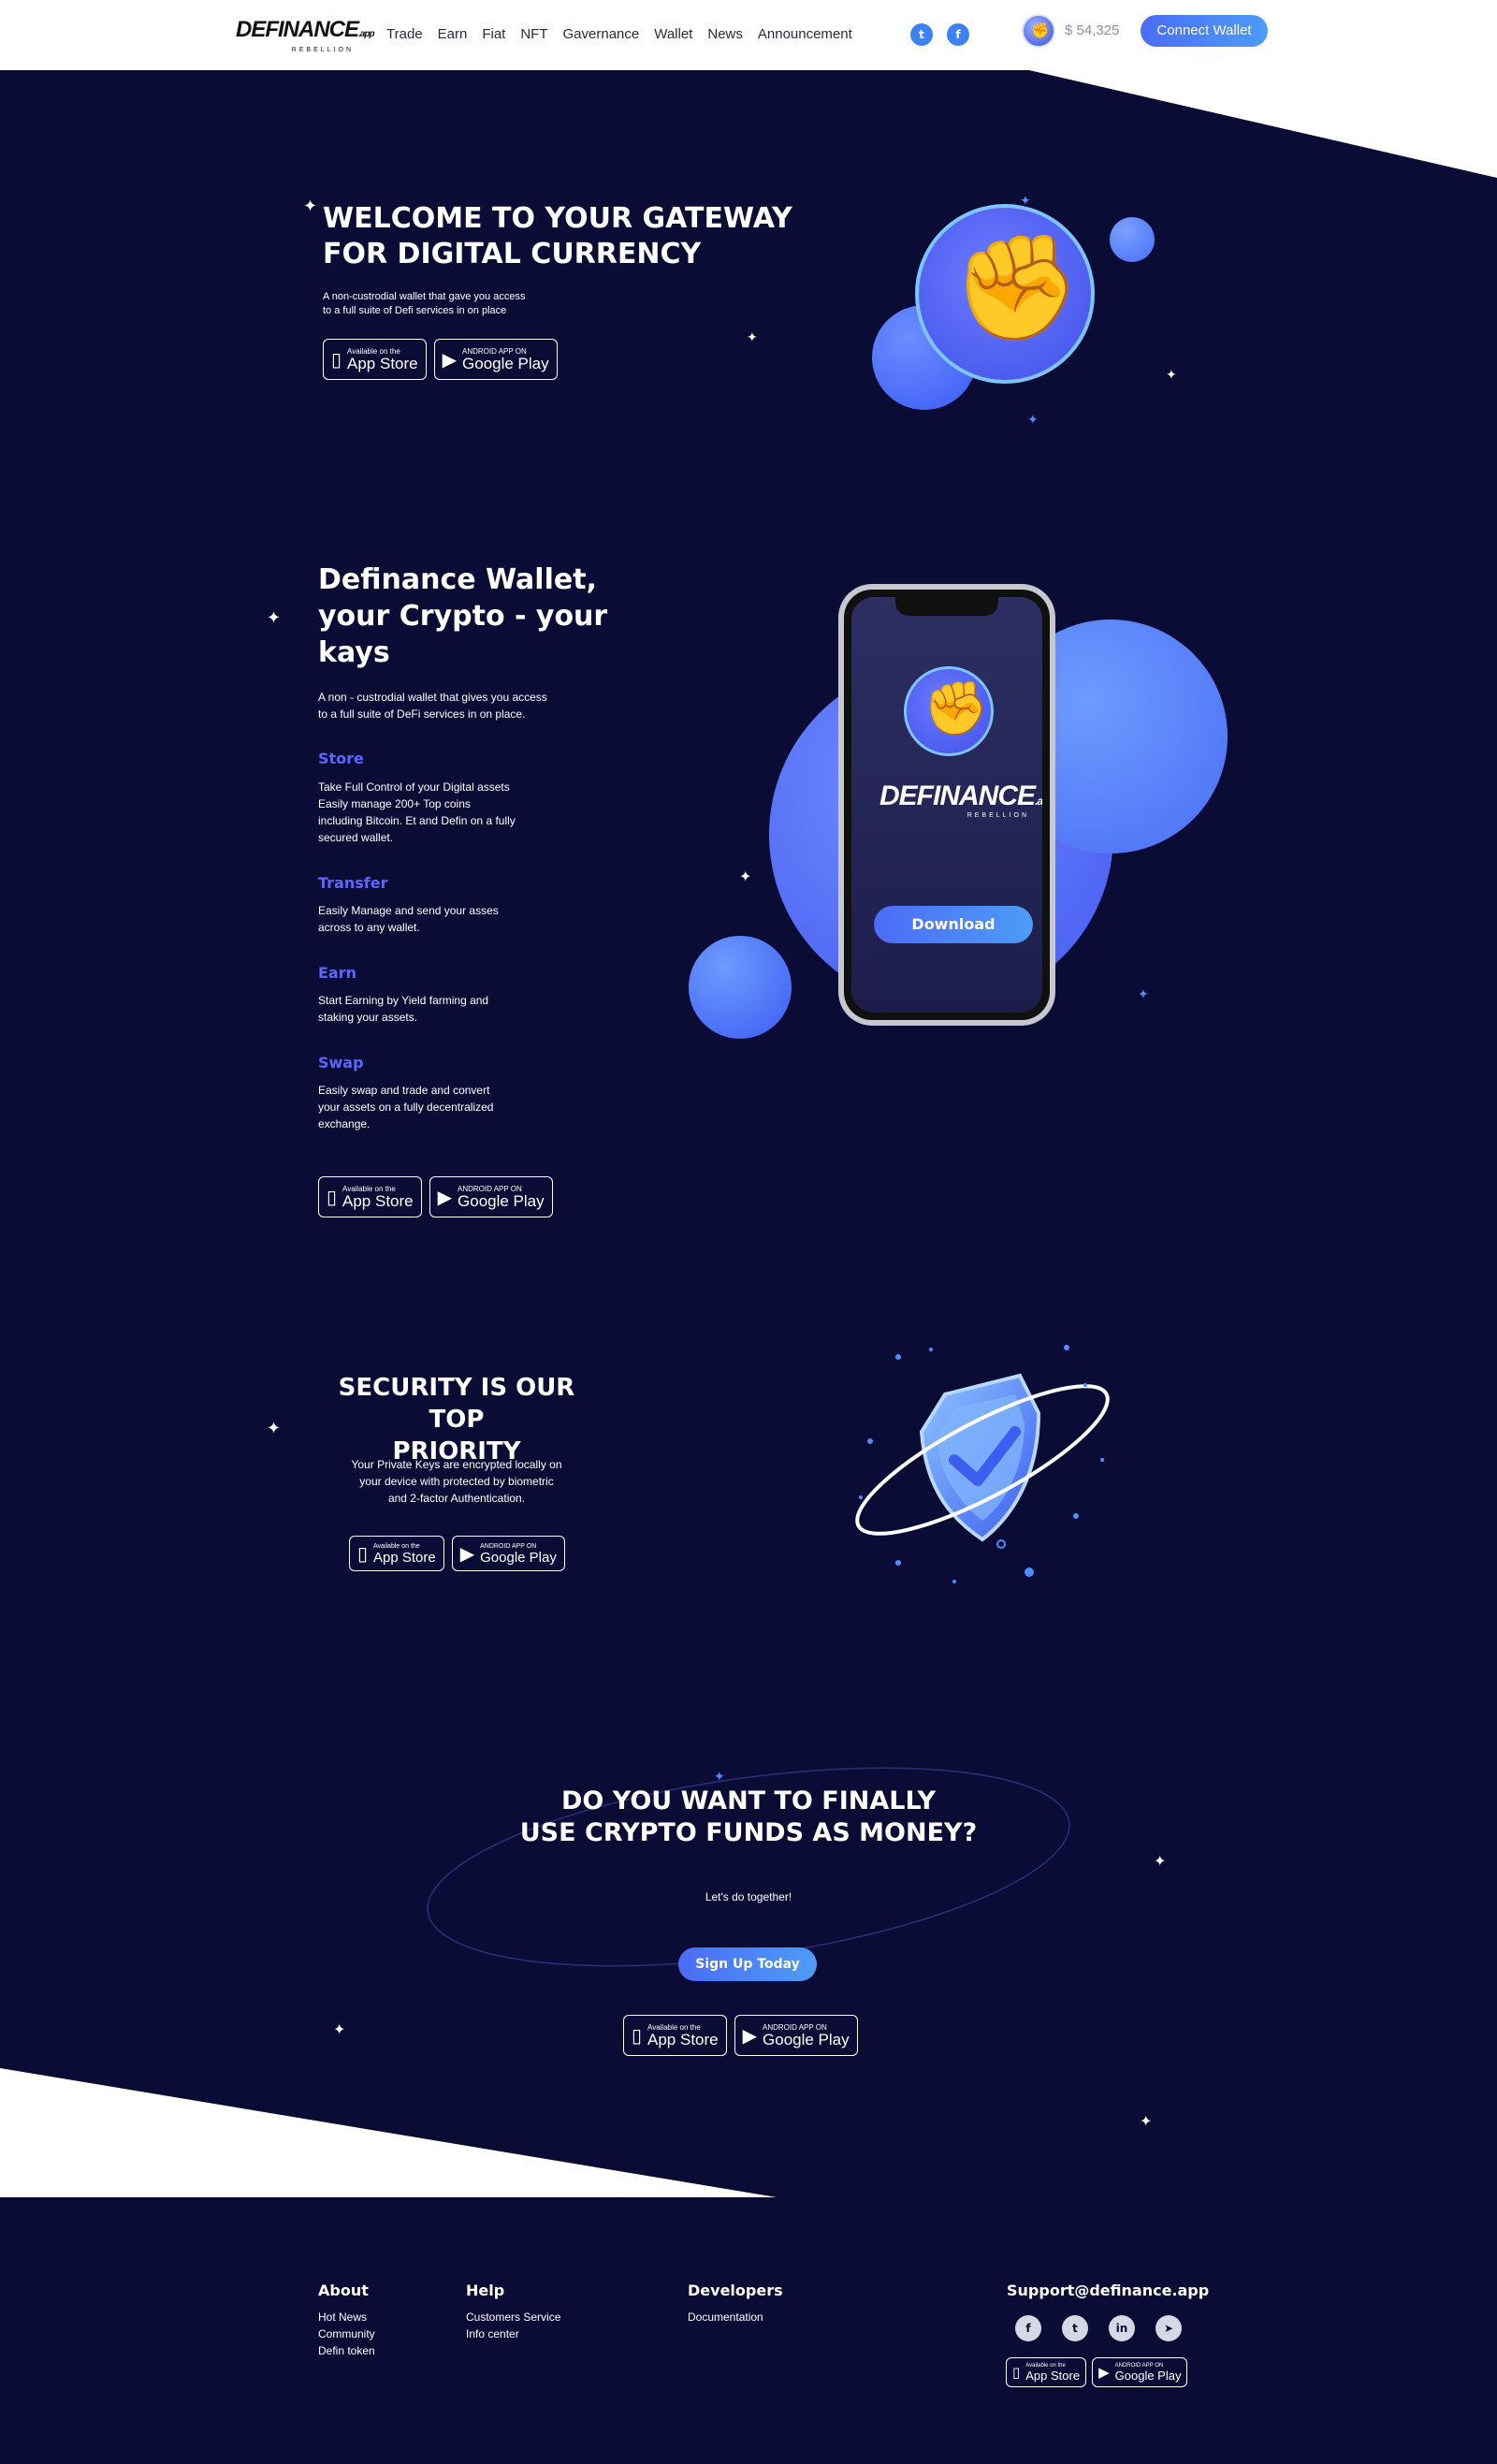 This screenshot has height=2464, width=1497. What do you see at coordinates (602, 34) in the screenshot?
I see `nav-gavernance: Gavernance` at bounding box center [602, 34].